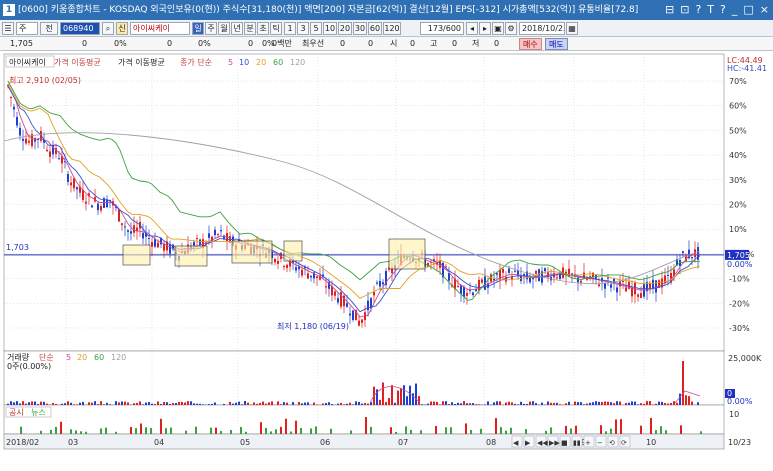 The width and height of the screenshot is (773, 471). What do you see at coordinates (27, 28) in the screenshot?
I see `period-select: 주` at bounding box center [27, 28].